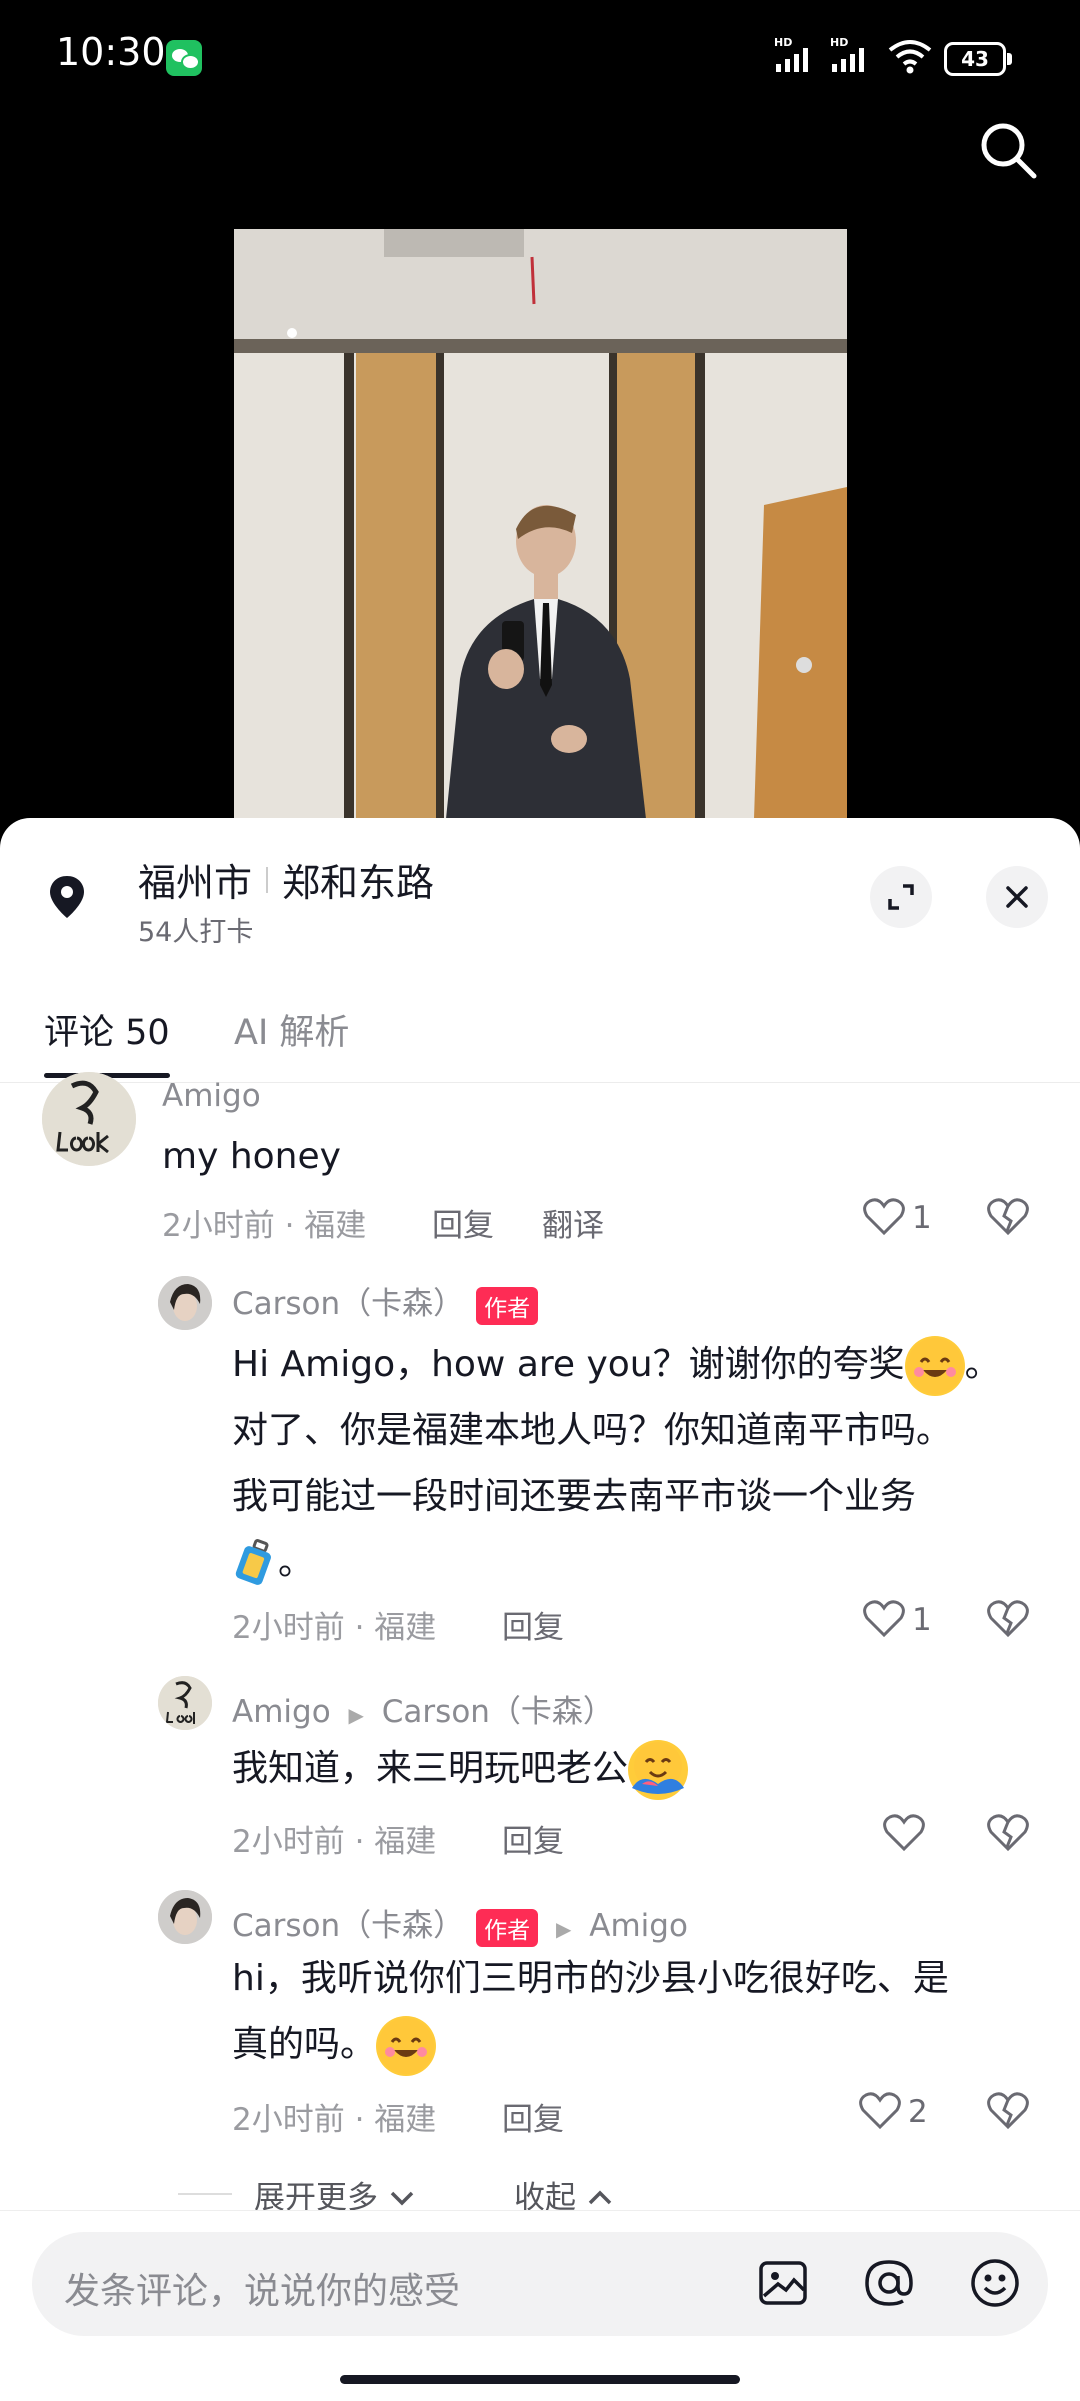 The width and height of the screenshot is (1080, 2401). What do you see at coordinates (642, 2045) in the screenshot?
I see `reply-text-line: 真的吗。` at bounding box center [642, 2045].